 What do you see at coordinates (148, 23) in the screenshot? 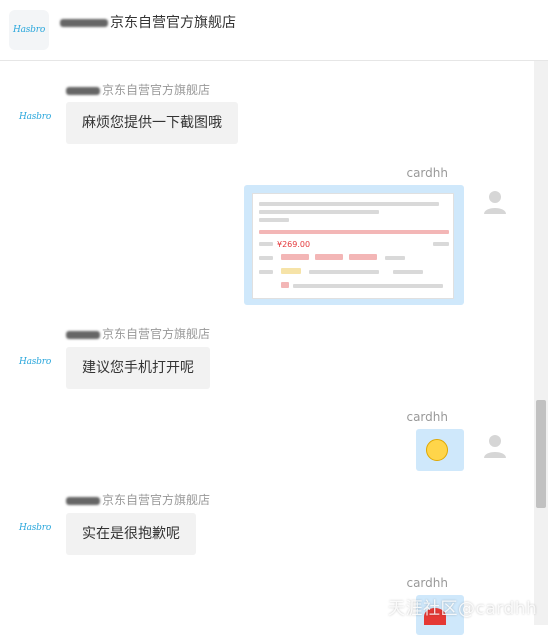
I see `store-title: 京东自营官方旗舰店` at bounding box center [148, 23].